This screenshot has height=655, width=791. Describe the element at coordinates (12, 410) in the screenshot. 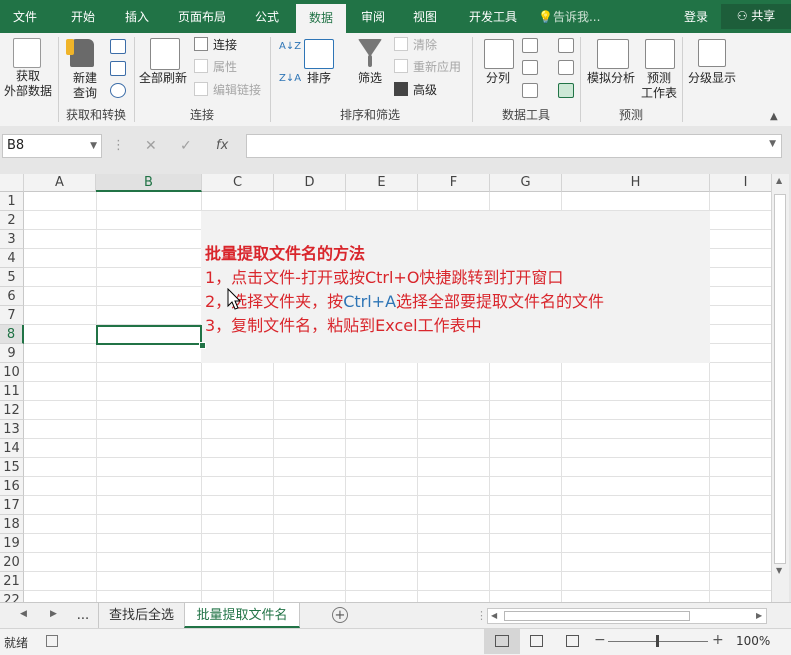

I see `row-header: 12` at that location.